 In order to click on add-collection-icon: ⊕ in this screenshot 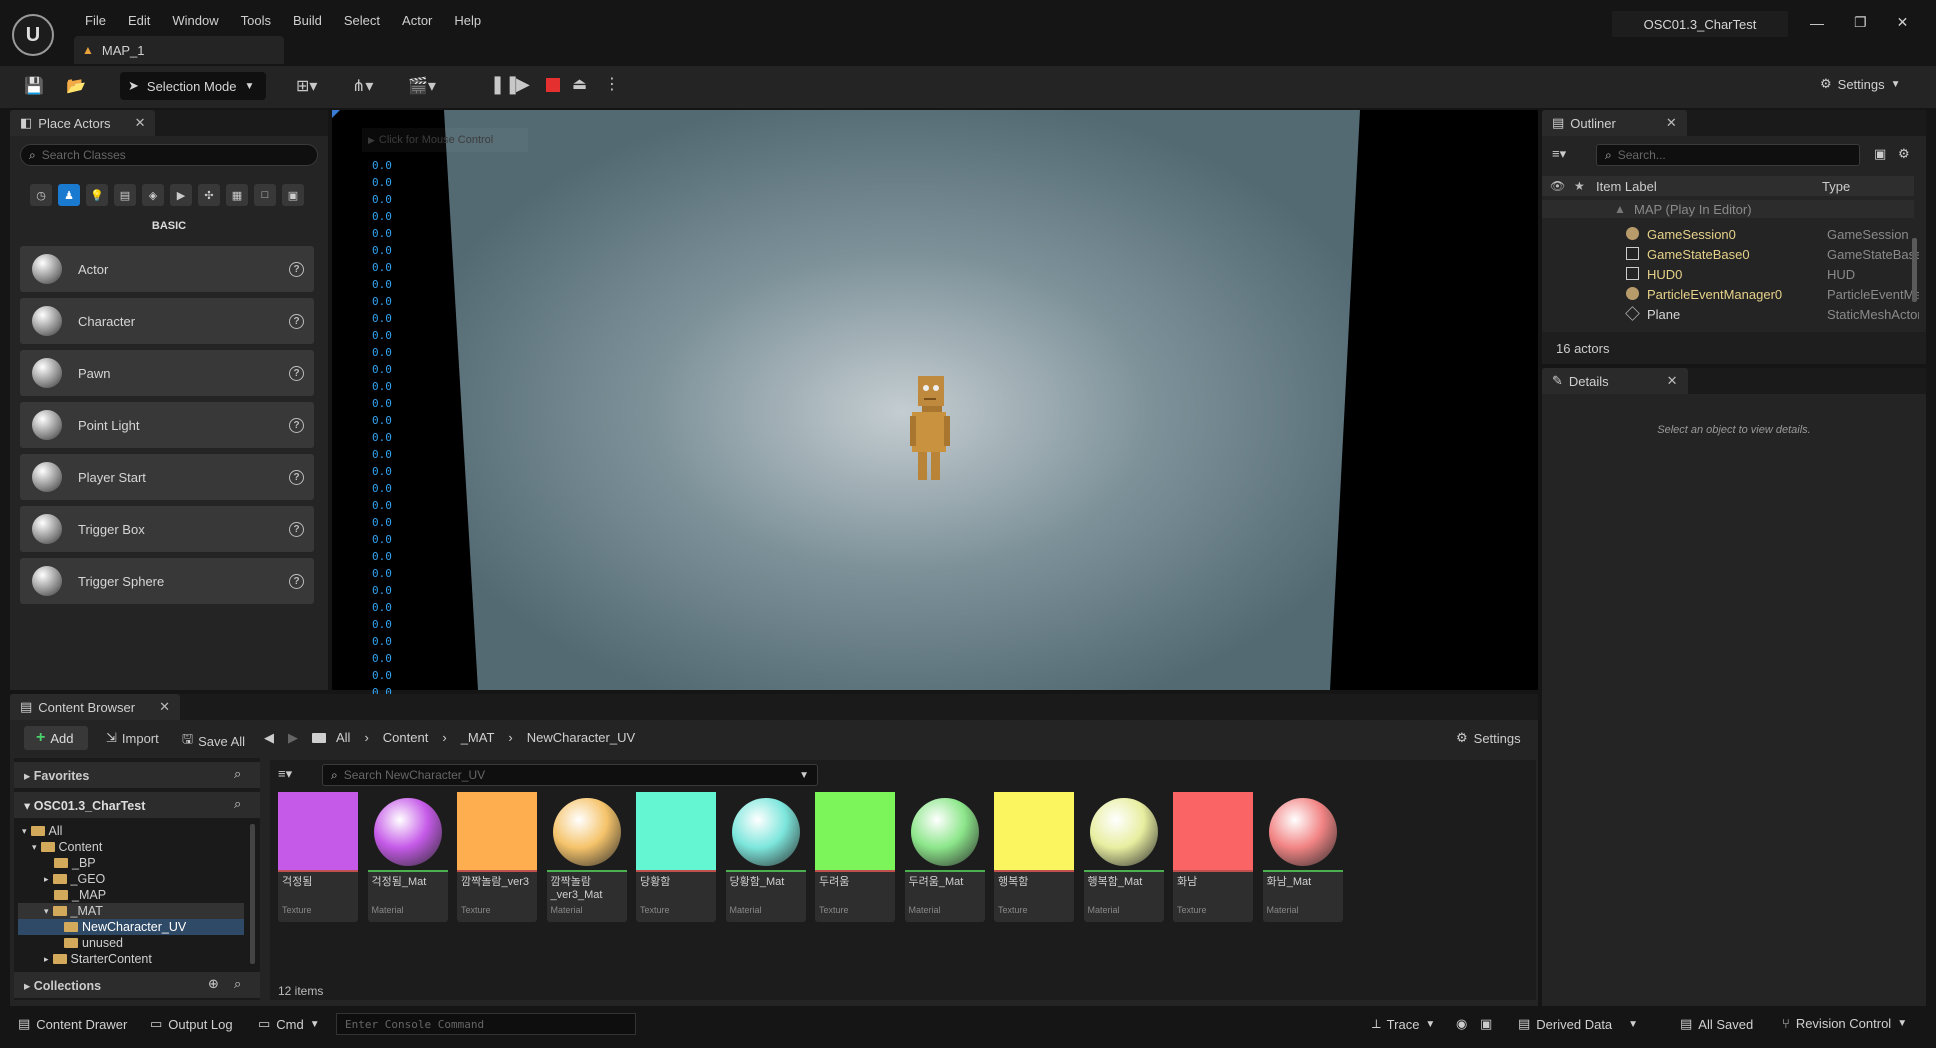, I will do `click(213, 984)`.